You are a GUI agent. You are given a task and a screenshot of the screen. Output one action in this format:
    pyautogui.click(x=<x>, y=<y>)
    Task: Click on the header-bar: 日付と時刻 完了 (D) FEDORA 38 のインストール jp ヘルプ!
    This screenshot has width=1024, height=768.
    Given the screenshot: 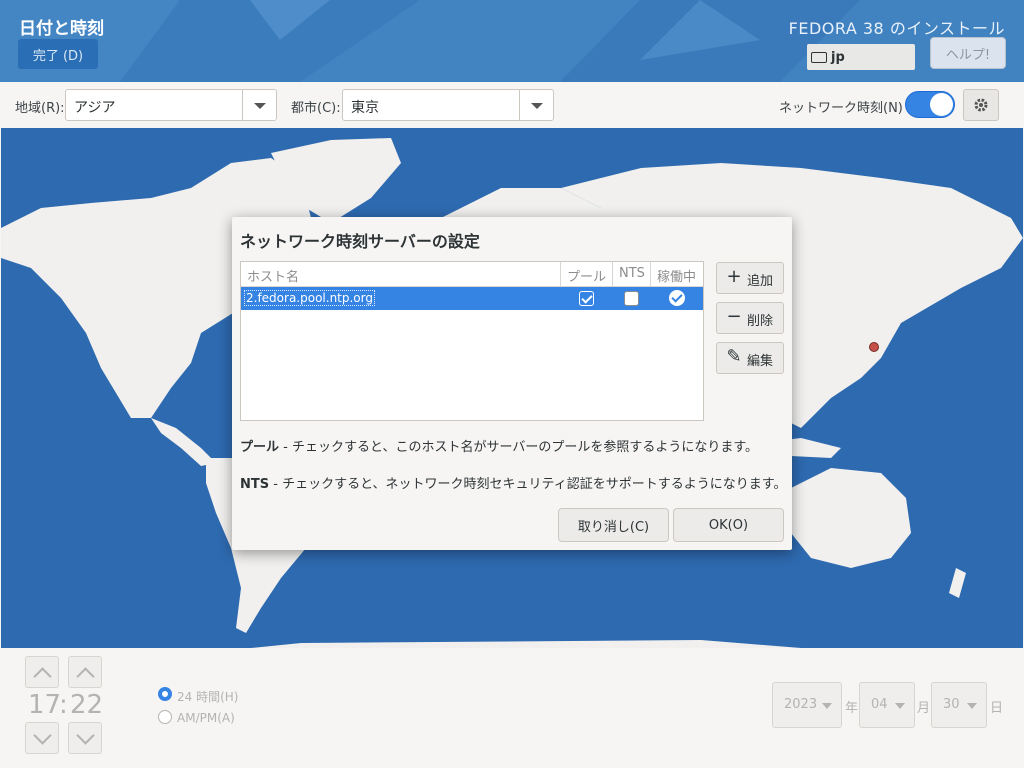 What is the action you would take?
    pyautogui.click(x=512, y=41)
    